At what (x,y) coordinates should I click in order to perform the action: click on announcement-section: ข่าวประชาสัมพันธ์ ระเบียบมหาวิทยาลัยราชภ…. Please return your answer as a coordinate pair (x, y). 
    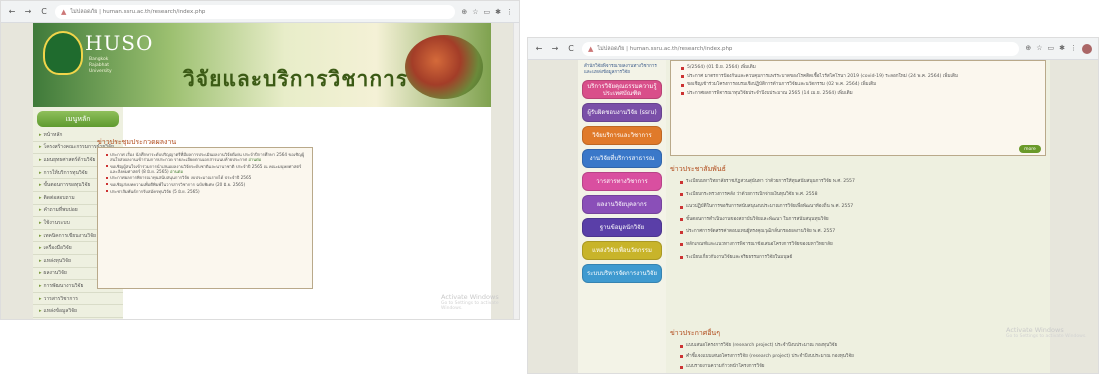
    Looking at the image, I should click on (858, 215).